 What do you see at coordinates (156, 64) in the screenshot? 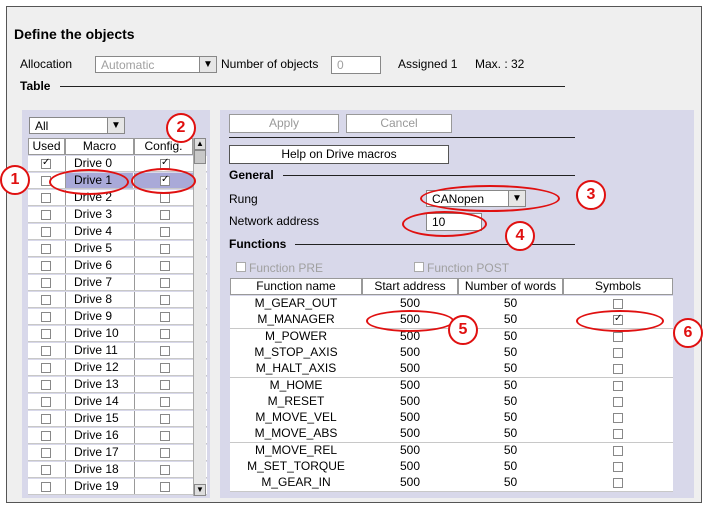
I see `allocation-select: Automatic ▼` at bounding box center [156, 64].